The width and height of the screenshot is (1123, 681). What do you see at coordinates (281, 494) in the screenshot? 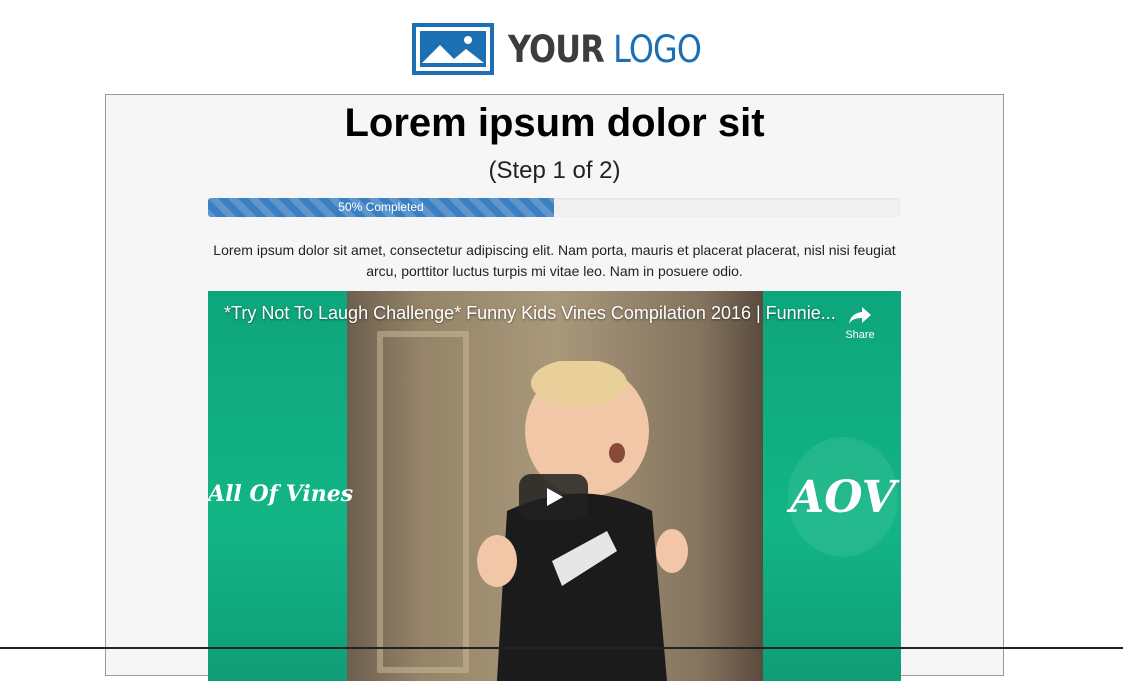
I see `vines-brand-left: All Of Vines` at bounding box center [281, 494].